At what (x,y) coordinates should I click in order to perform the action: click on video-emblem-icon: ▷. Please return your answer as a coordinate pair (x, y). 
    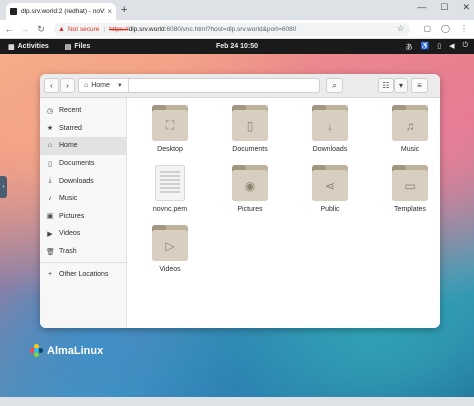
    Looking at the image, I should click on (170, 245).